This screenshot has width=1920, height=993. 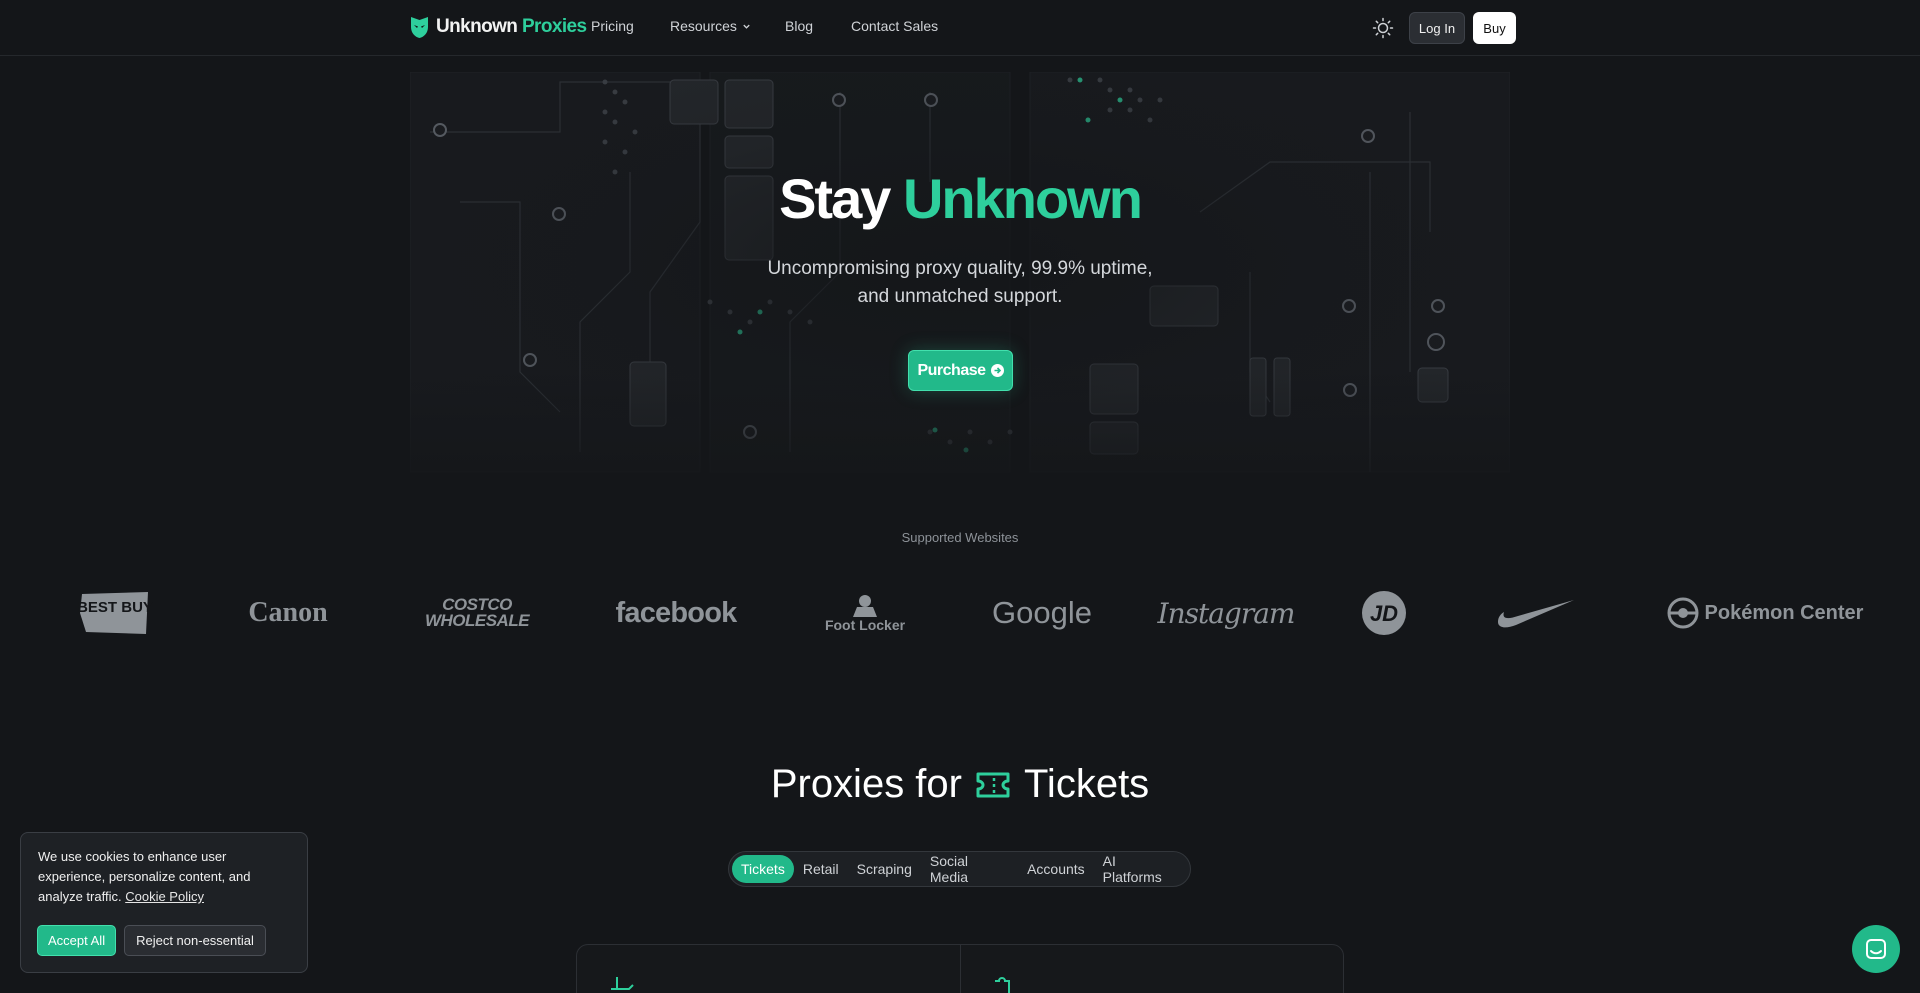 I want to click on chat-icon, so click(x=1876, y=949).